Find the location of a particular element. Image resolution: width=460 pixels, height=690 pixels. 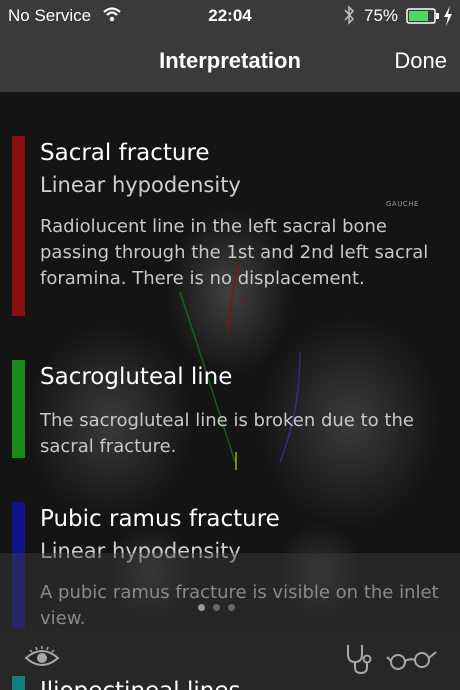

finding-item-iliopectineal-lines: Iliopectineal lines is located at coordinates (236, 683).